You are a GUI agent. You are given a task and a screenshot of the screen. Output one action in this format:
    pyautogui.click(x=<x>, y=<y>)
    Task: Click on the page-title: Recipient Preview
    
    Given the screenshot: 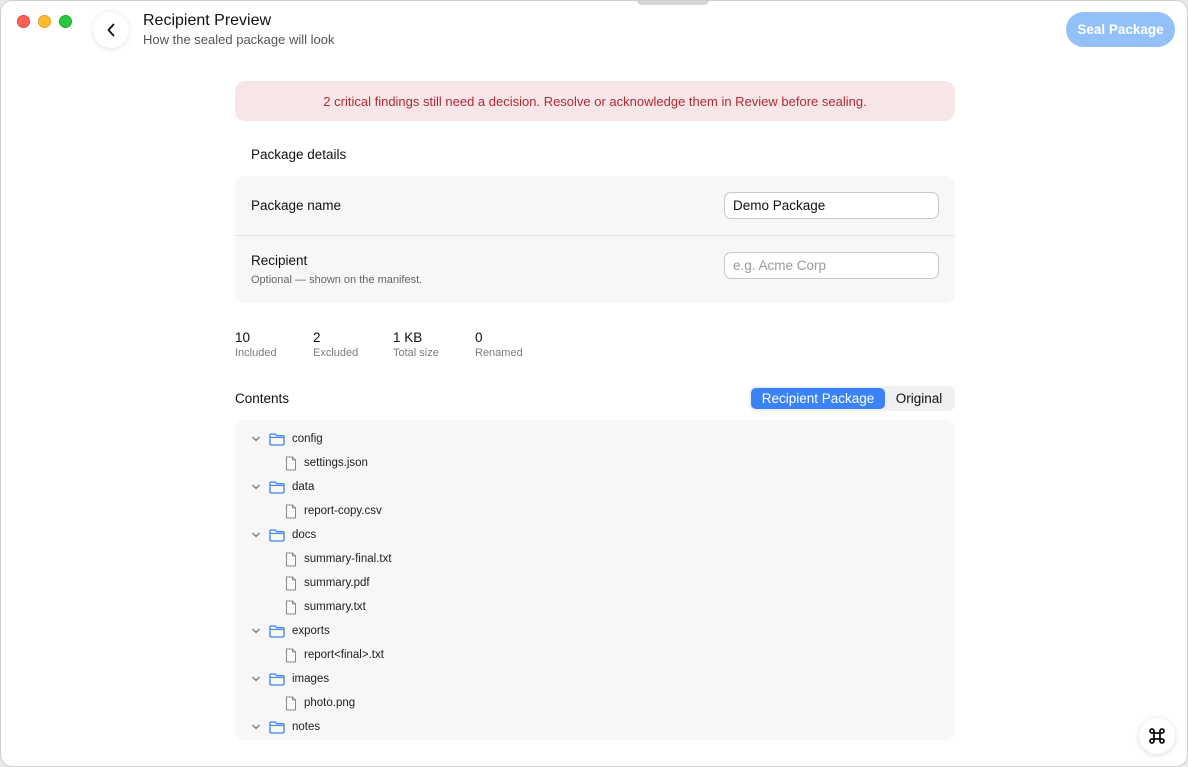 What is the action you would take?
    pyautogui.click(x=207, y=20)
    